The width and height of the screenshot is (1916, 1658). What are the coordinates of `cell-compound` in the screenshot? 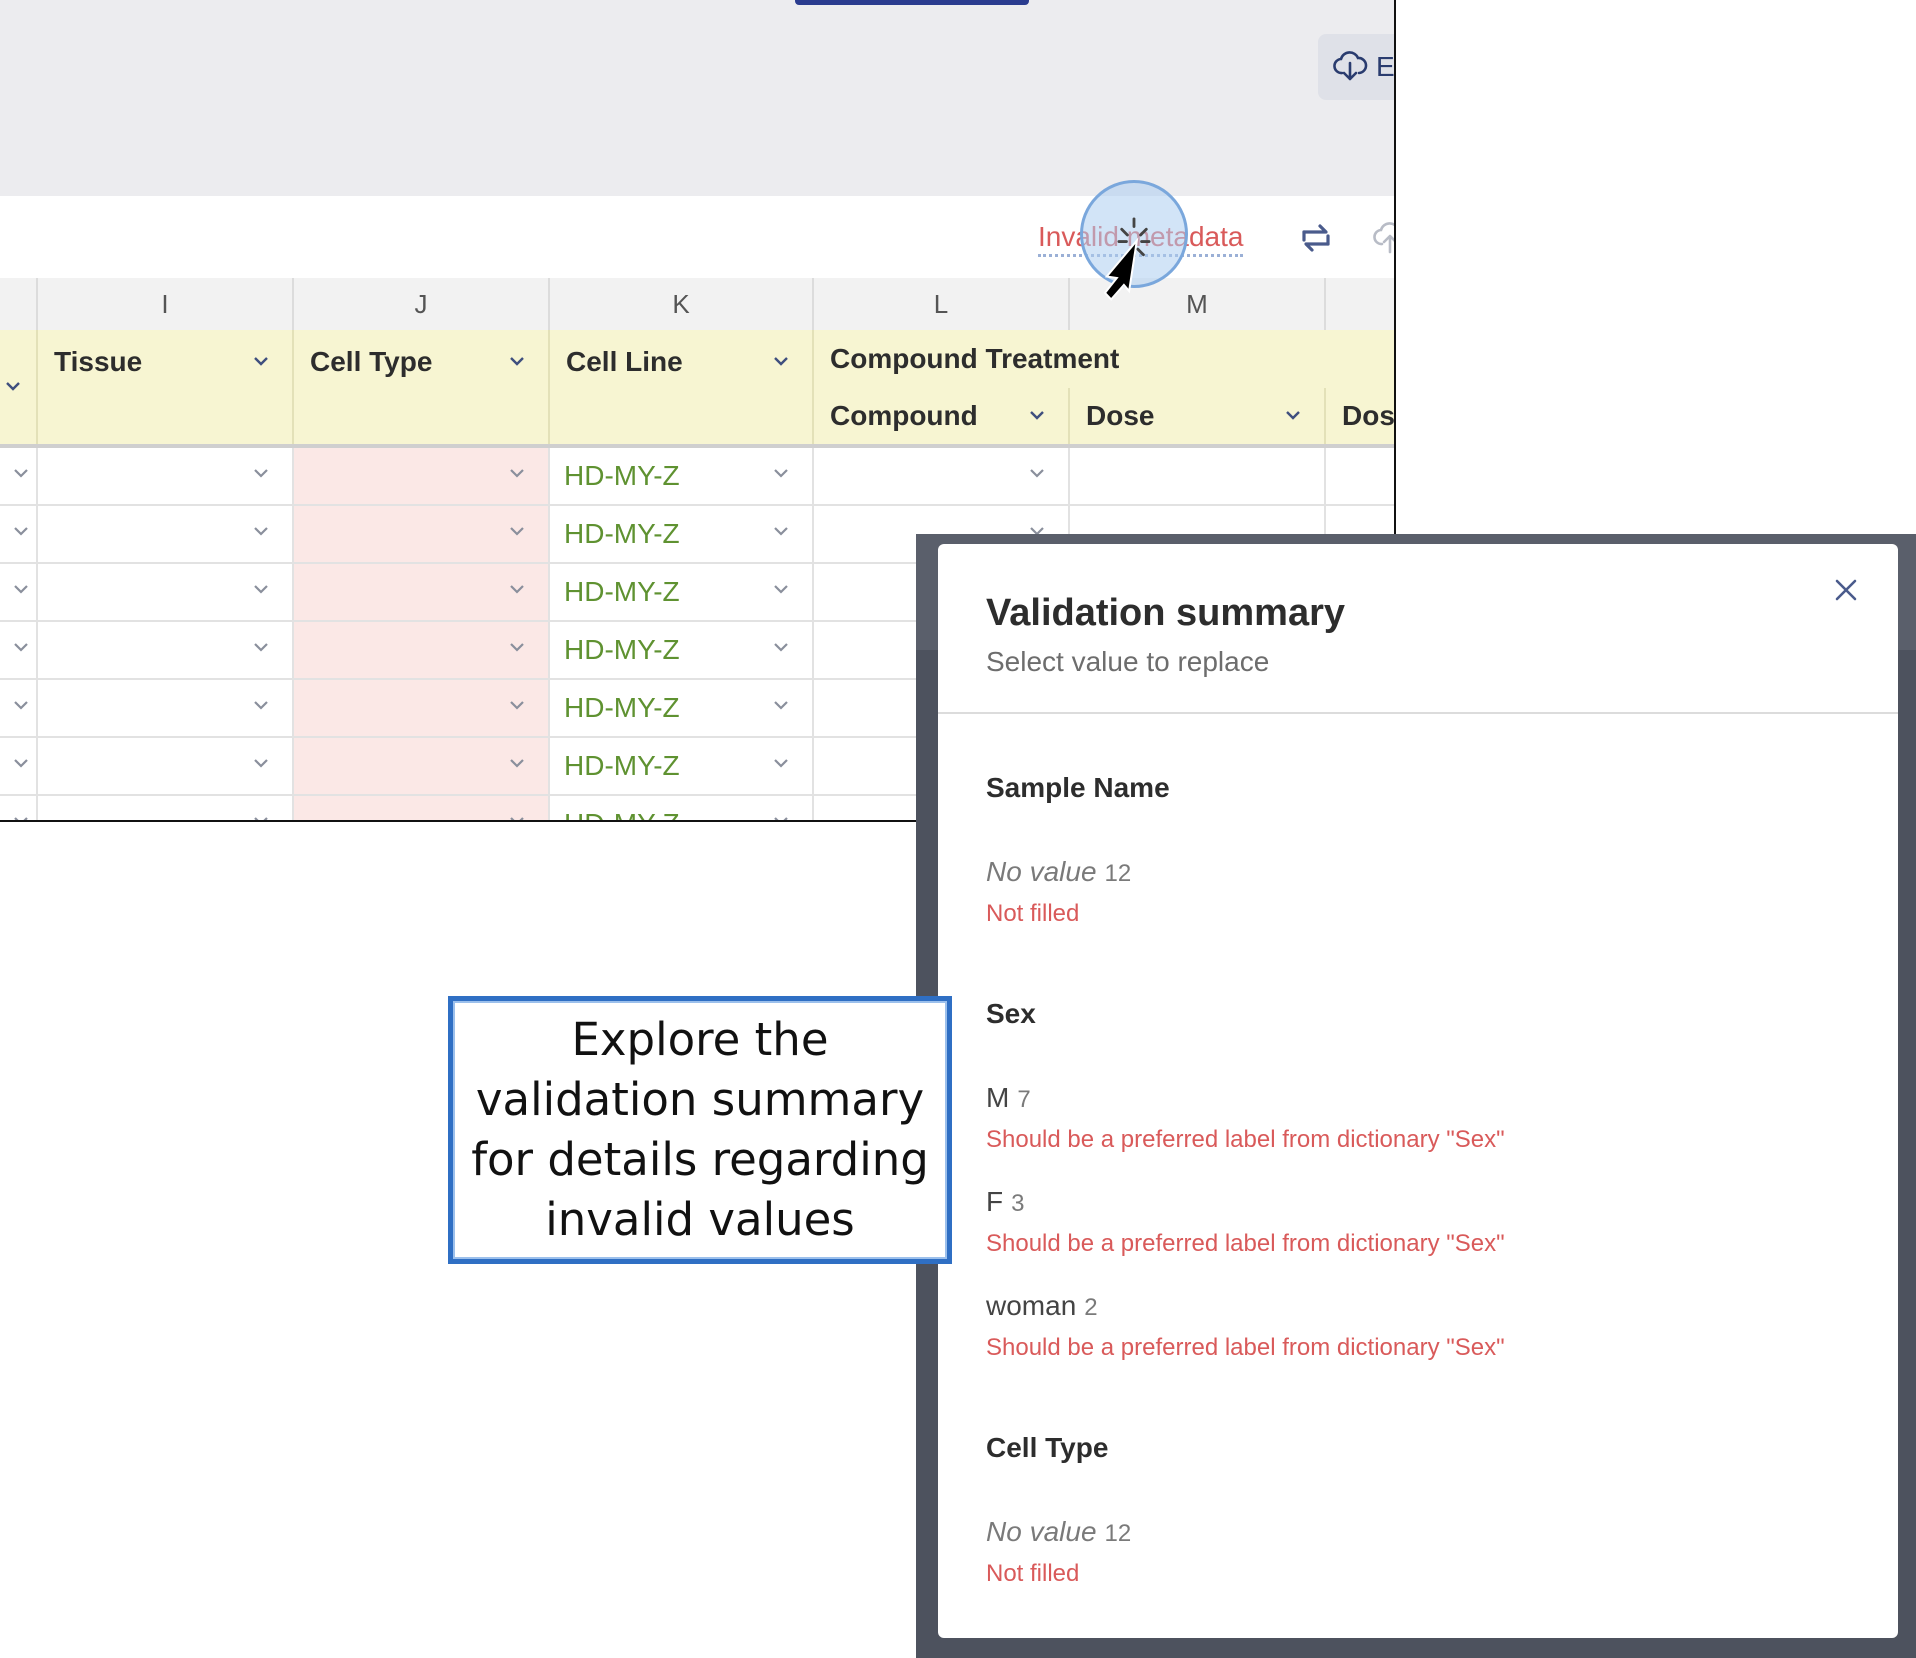 It's located at (942, 477).